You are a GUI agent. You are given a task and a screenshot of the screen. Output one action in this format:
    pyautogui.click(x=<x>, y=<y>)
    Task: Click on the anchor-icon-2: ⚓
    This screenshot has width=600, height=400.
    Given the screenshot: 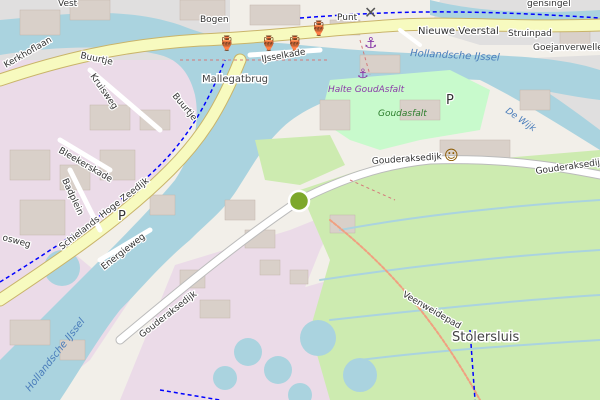 What is the action you would take?
    pyautogui.click(x=363, y=74)
    